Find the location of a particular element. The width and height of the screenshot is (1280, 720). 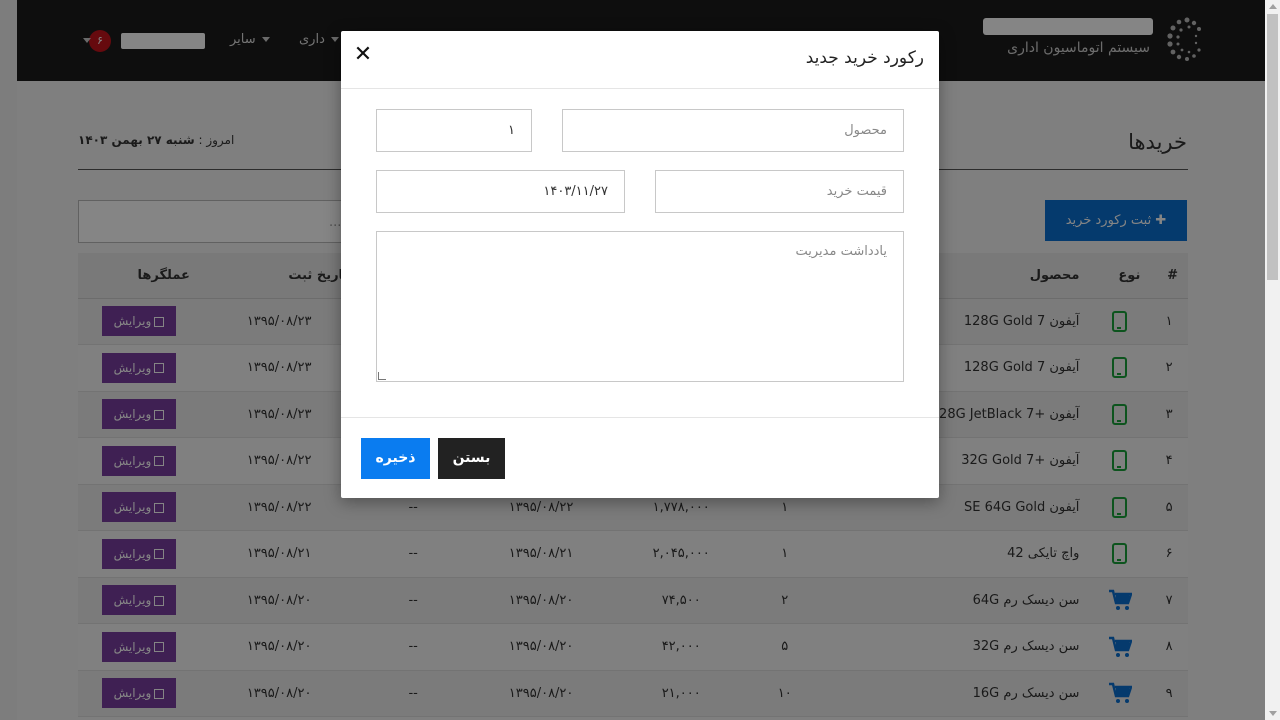

close-button: بستن is located at coordinates (471, 458).